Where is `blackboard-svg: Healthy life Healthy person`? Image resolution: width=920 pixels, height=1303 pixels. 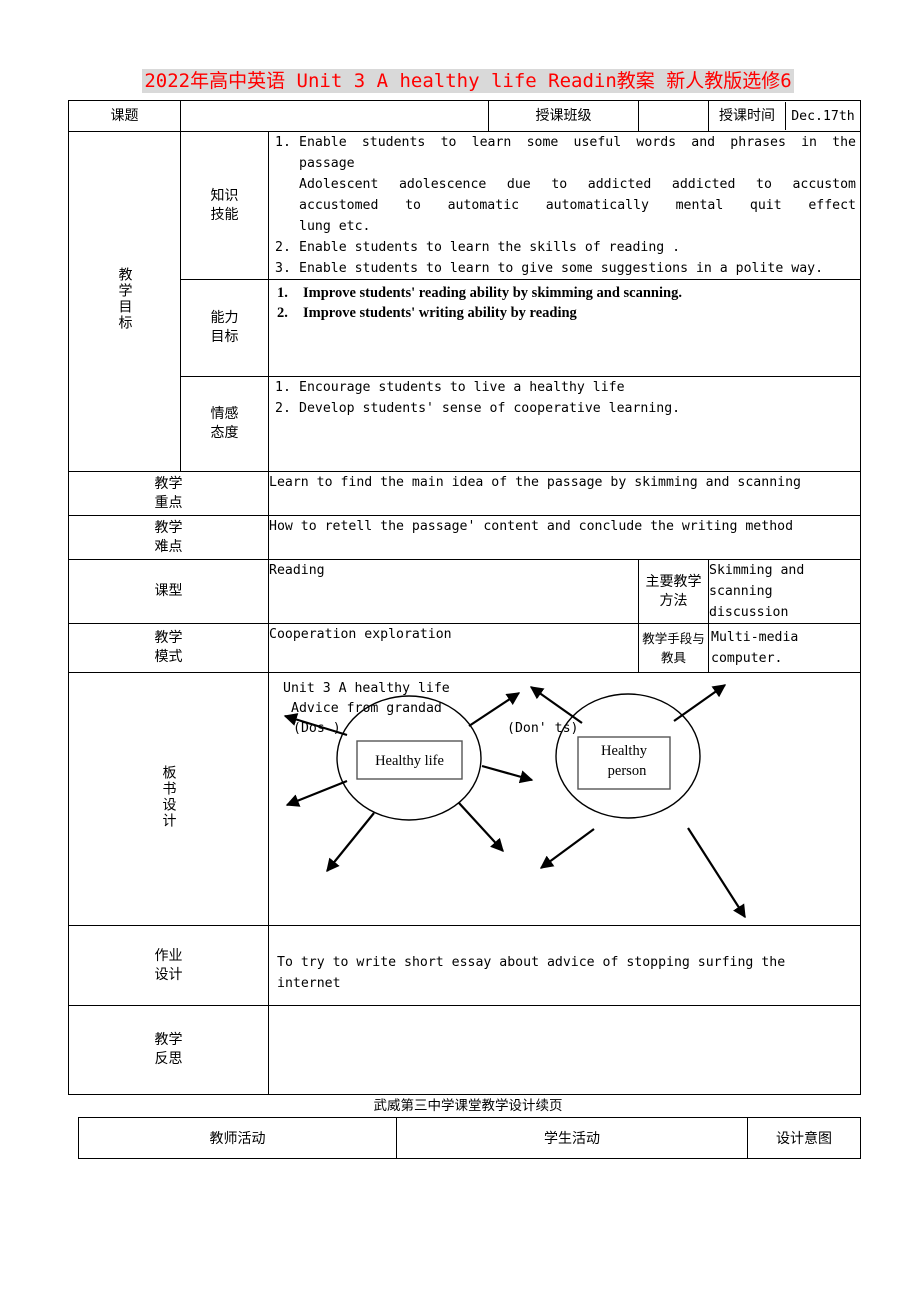 blackboard-svg: Healthy life Healthy person is located at coordinates (514, 801).